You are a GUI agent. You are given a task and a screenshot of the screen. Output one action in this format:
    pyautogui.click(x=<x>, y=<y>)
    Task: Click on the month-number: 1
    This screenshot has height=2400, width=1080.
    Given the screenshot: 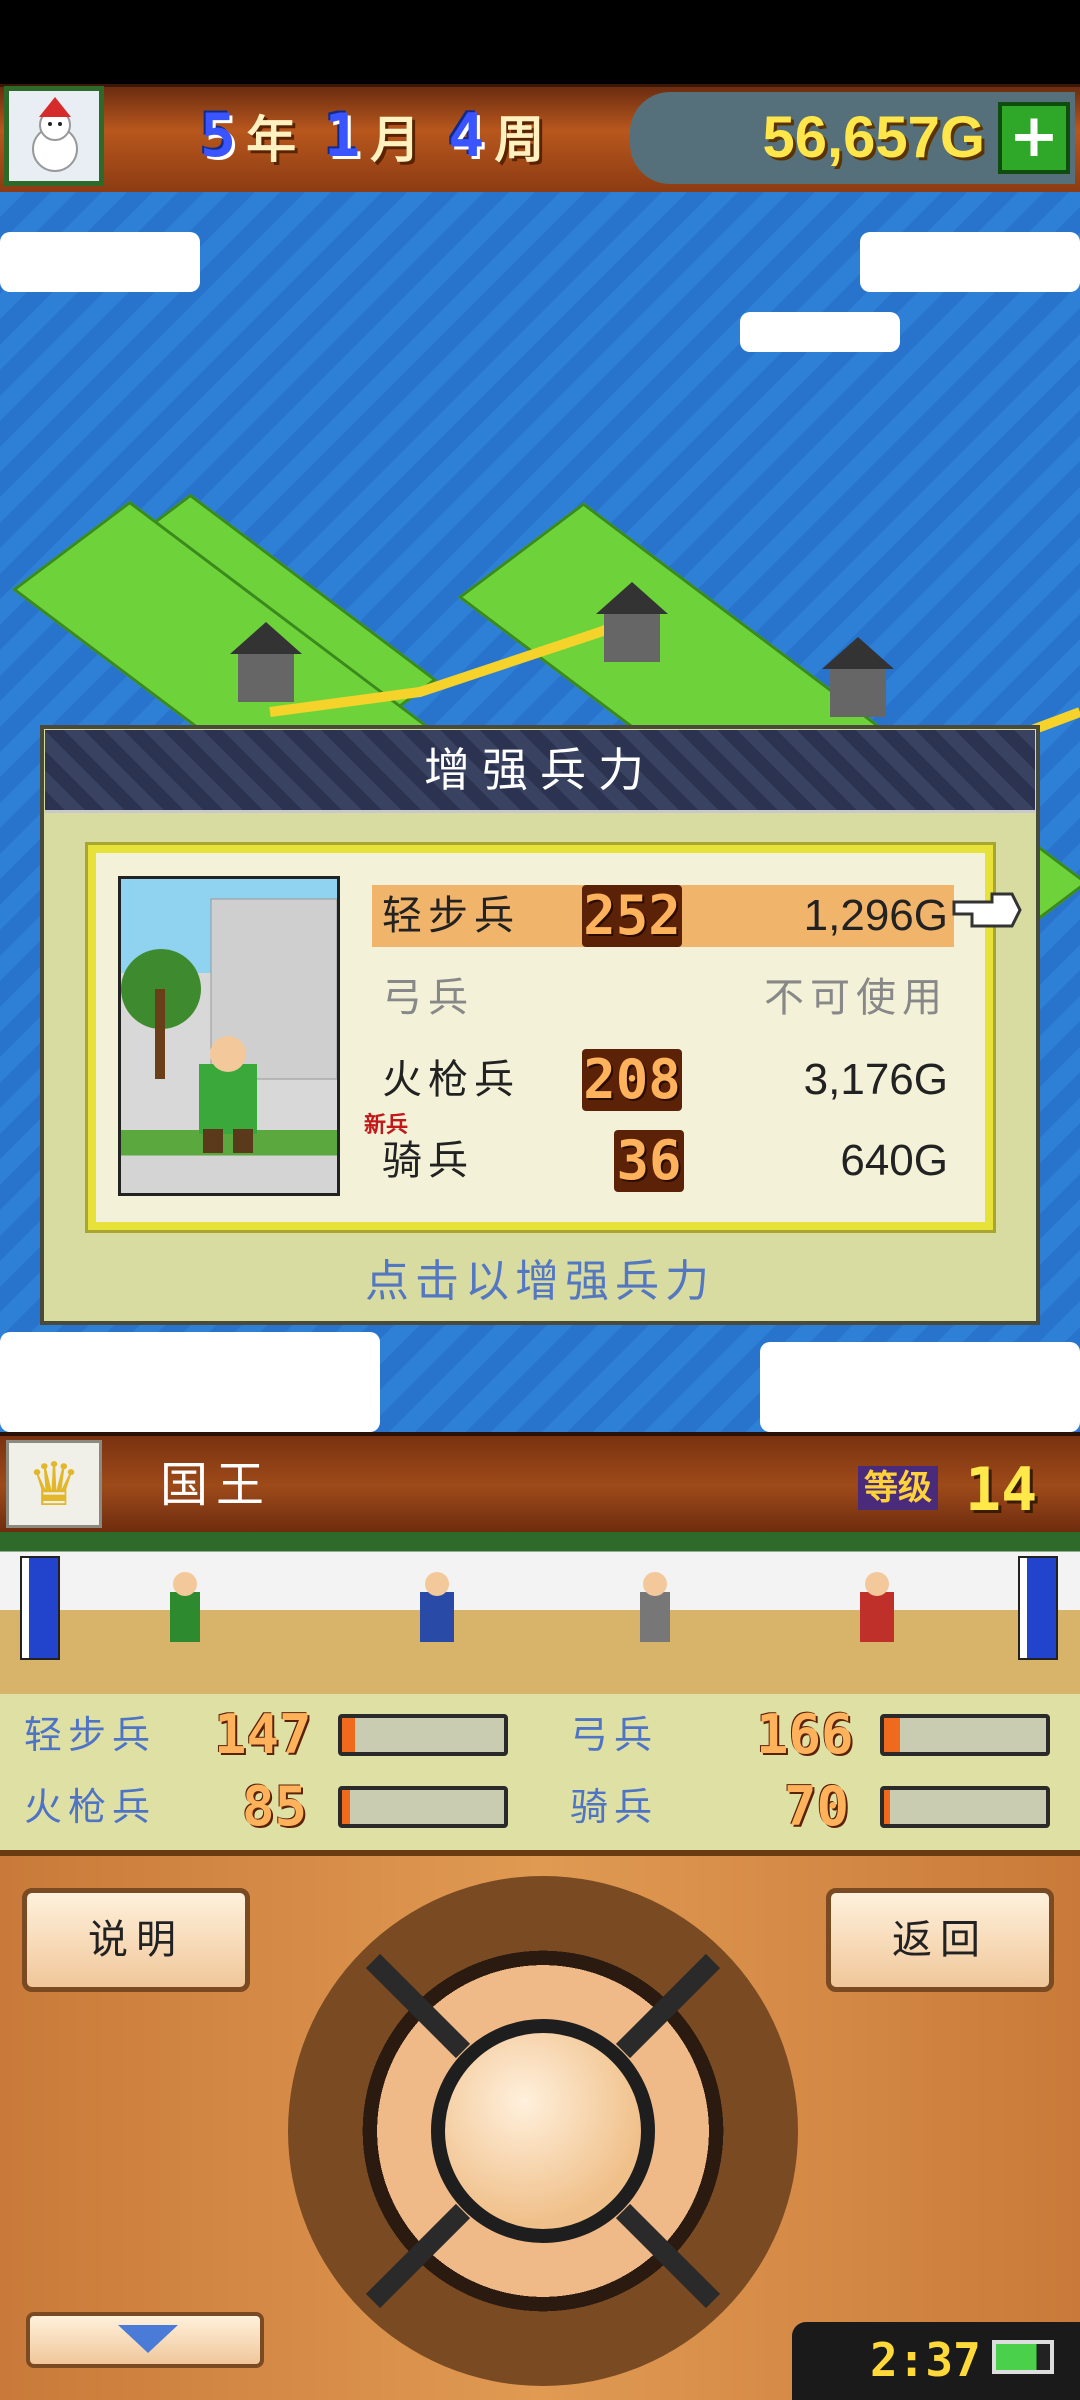 What is the action you would take?
    pyautogui.click(x=342, y=136)
    